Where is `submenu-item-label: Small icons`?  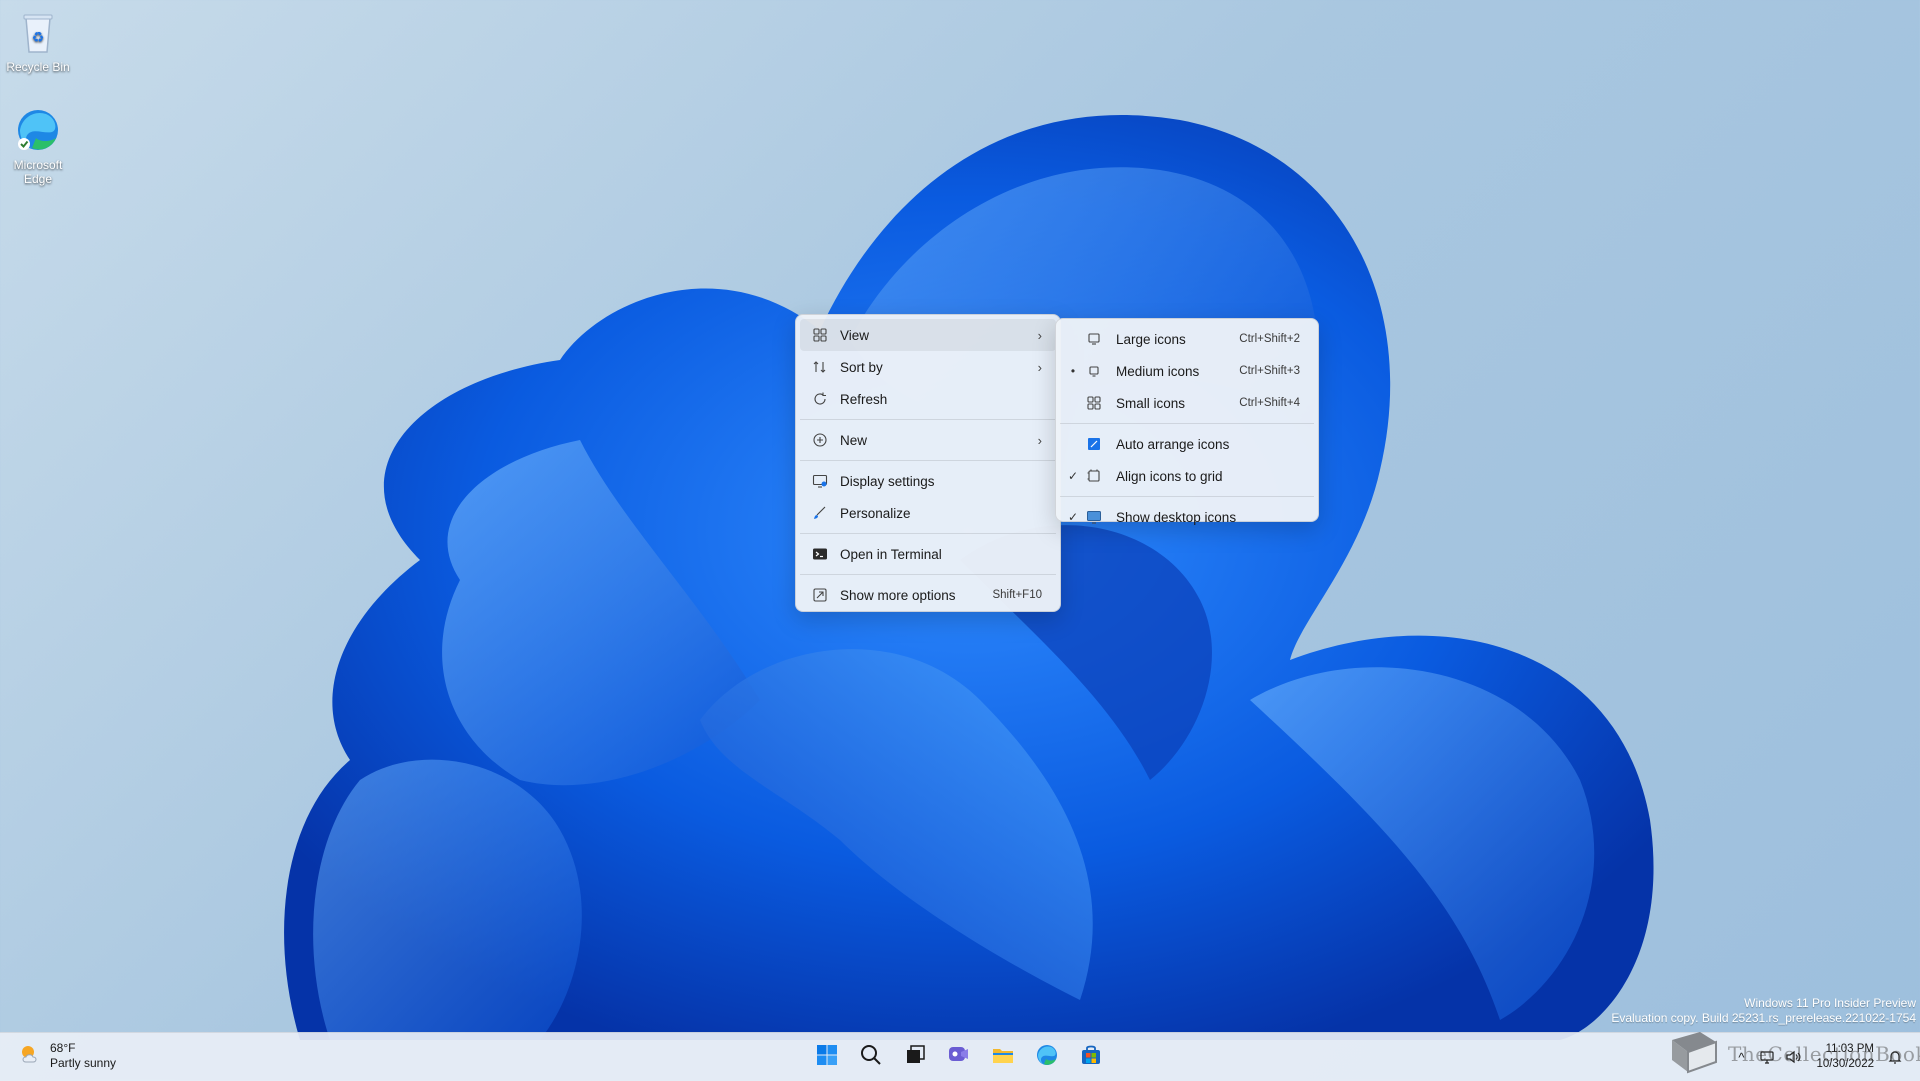
submenu-item-label: Small icons is located at coordinates (1151, 403).